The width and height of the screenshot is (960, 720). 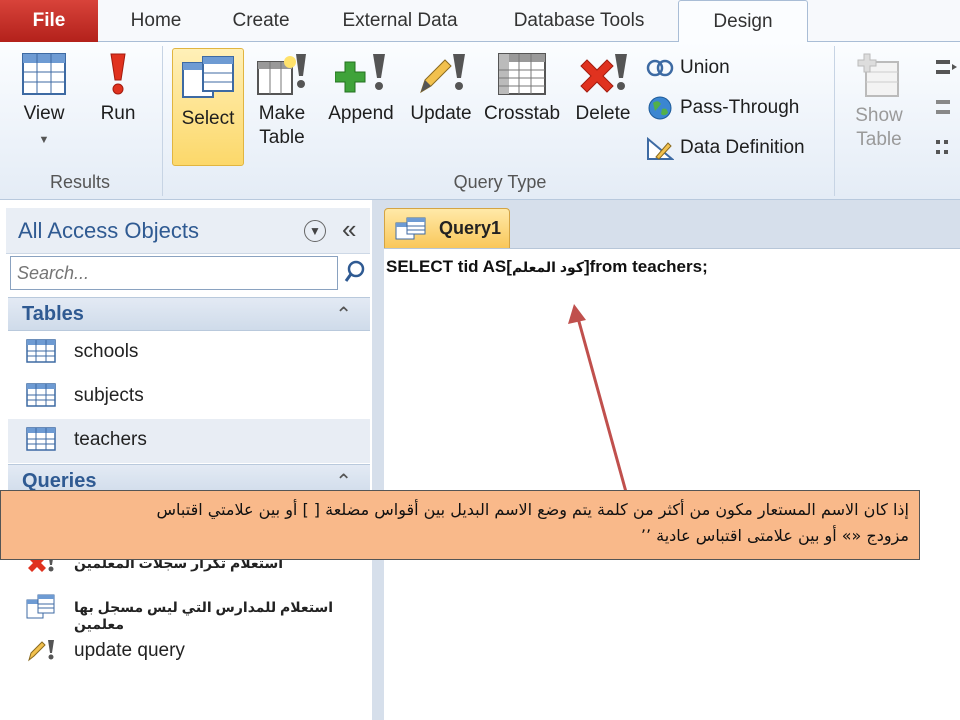 I want to click on run-label: Run, so click(x=118, y=113).